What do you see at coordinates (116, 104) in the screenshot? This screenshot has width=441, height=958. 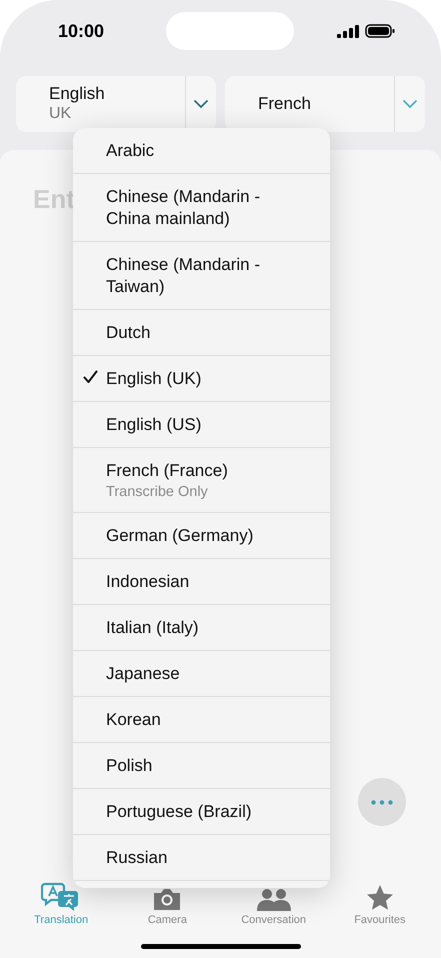 I see `language-selector: English UK` at bounding box center [116, 104].